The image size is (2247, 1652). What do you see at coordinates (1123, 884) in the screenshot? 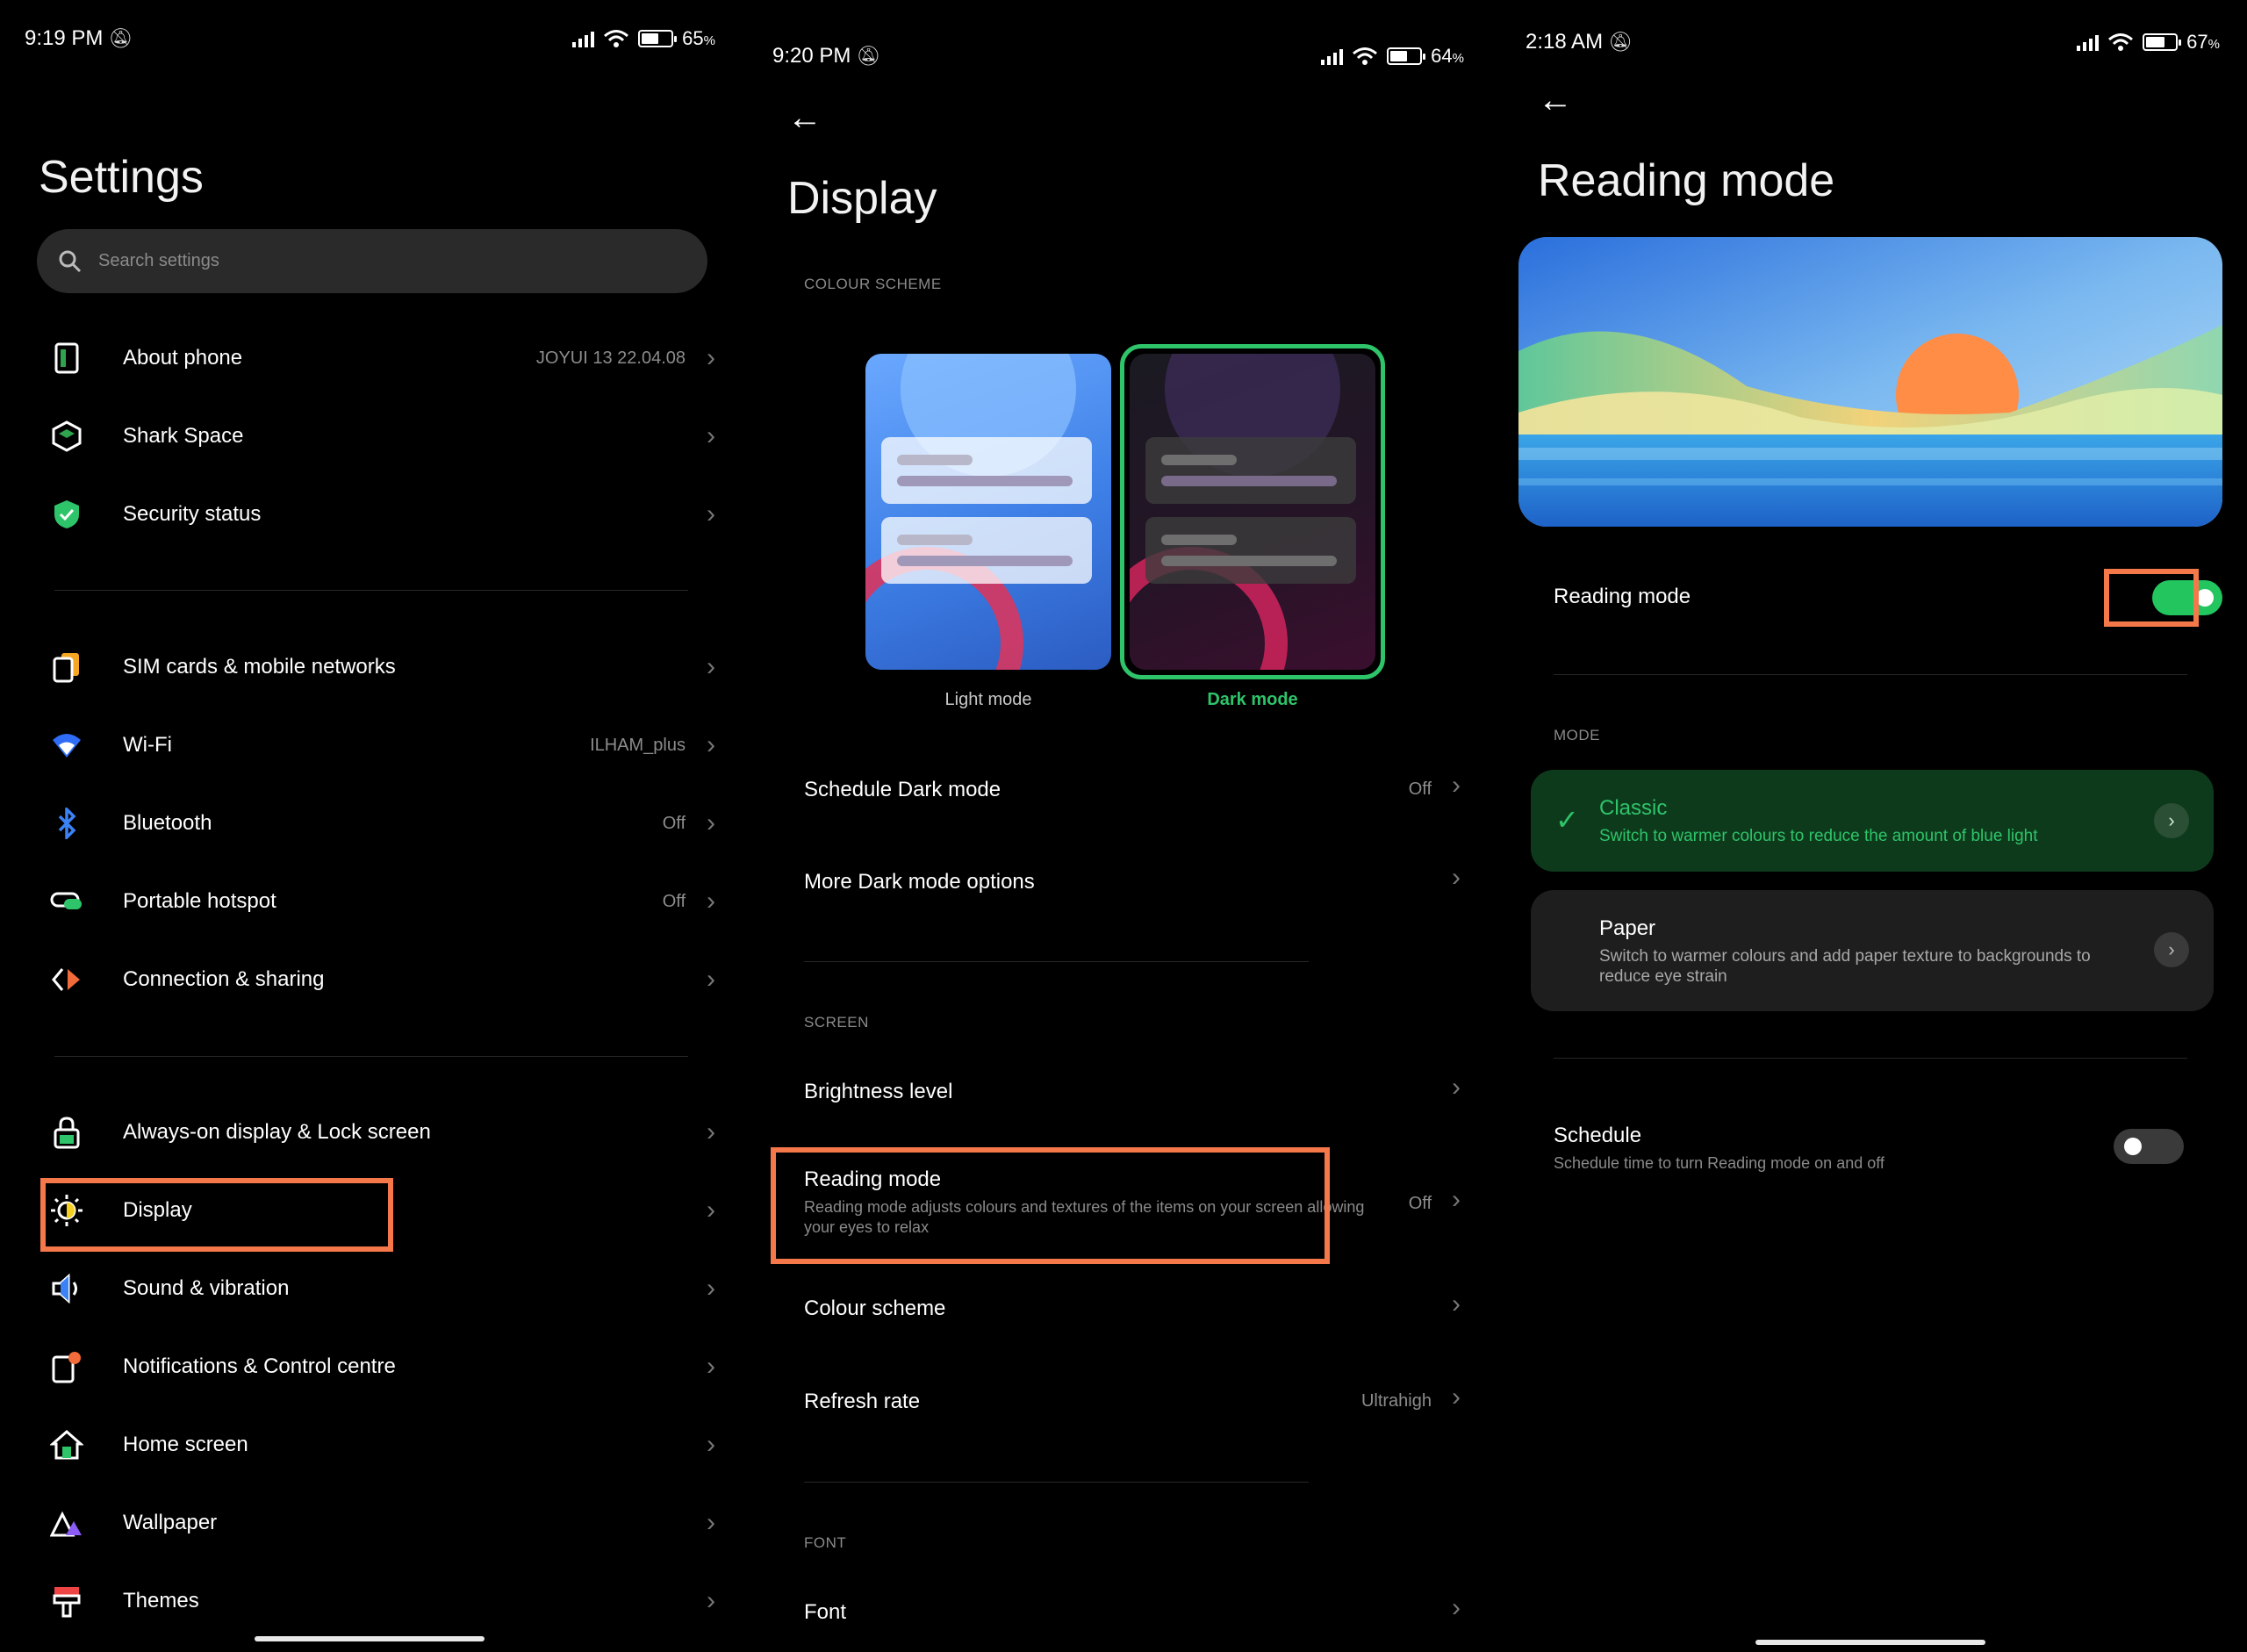
I see `more-dark-mode-options-row: More Dark mode options ›` at bounding box center [1123, 884].